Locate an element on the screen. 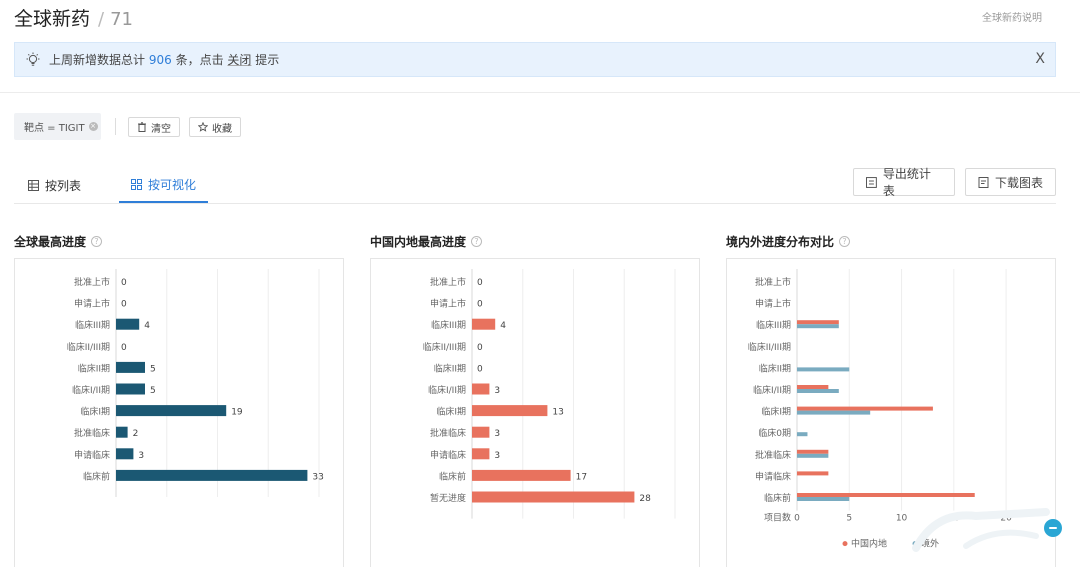 The height and width of the screenshot is (567, 1080). favorite-button-label: 收藏 is located at coordinates (222, 129).